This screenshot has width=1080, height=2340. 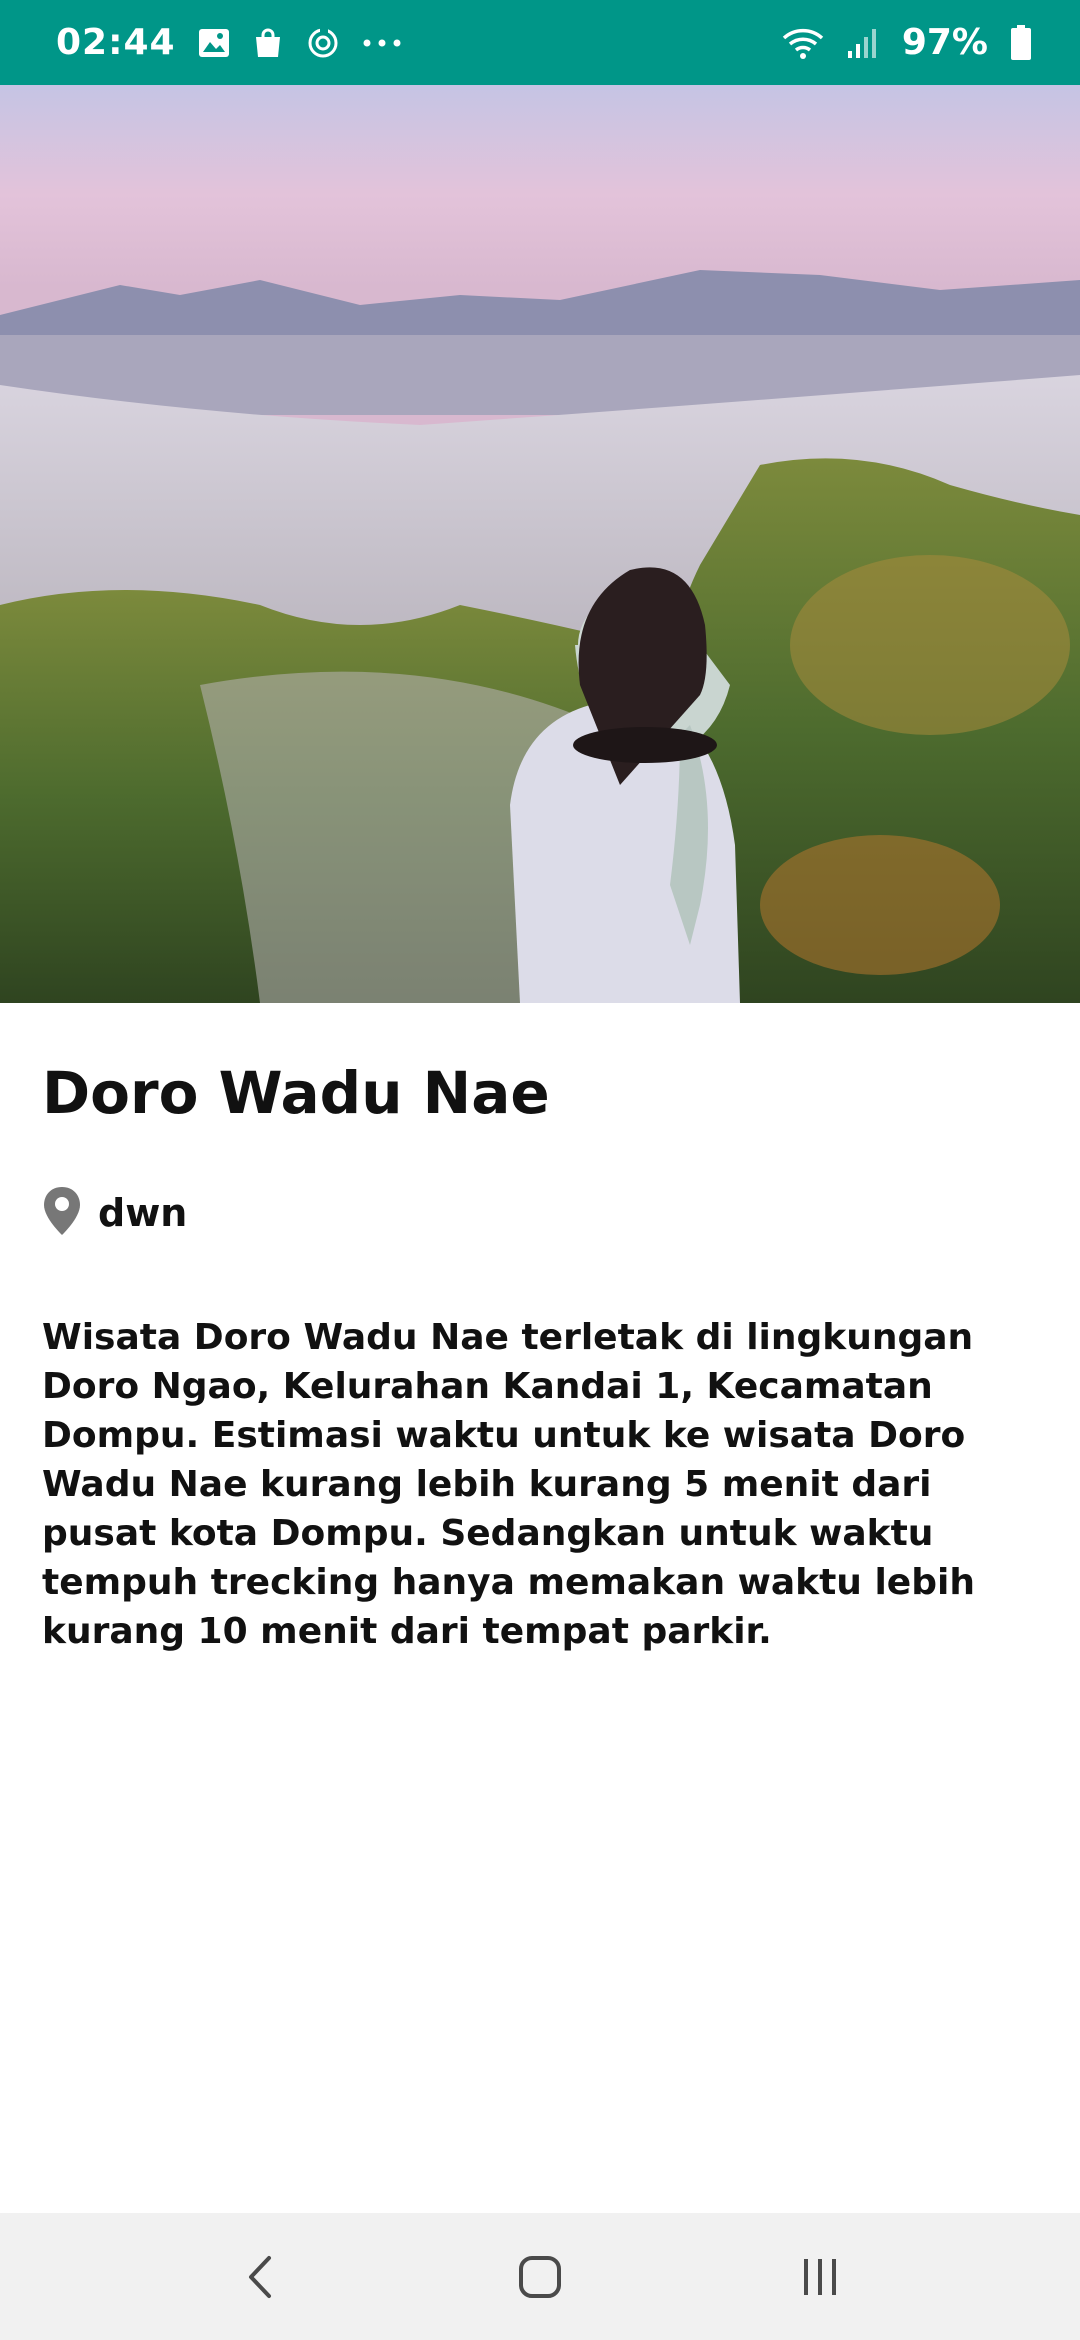 I want to click on shopping-bag-icon, so click(x=268, y=43).